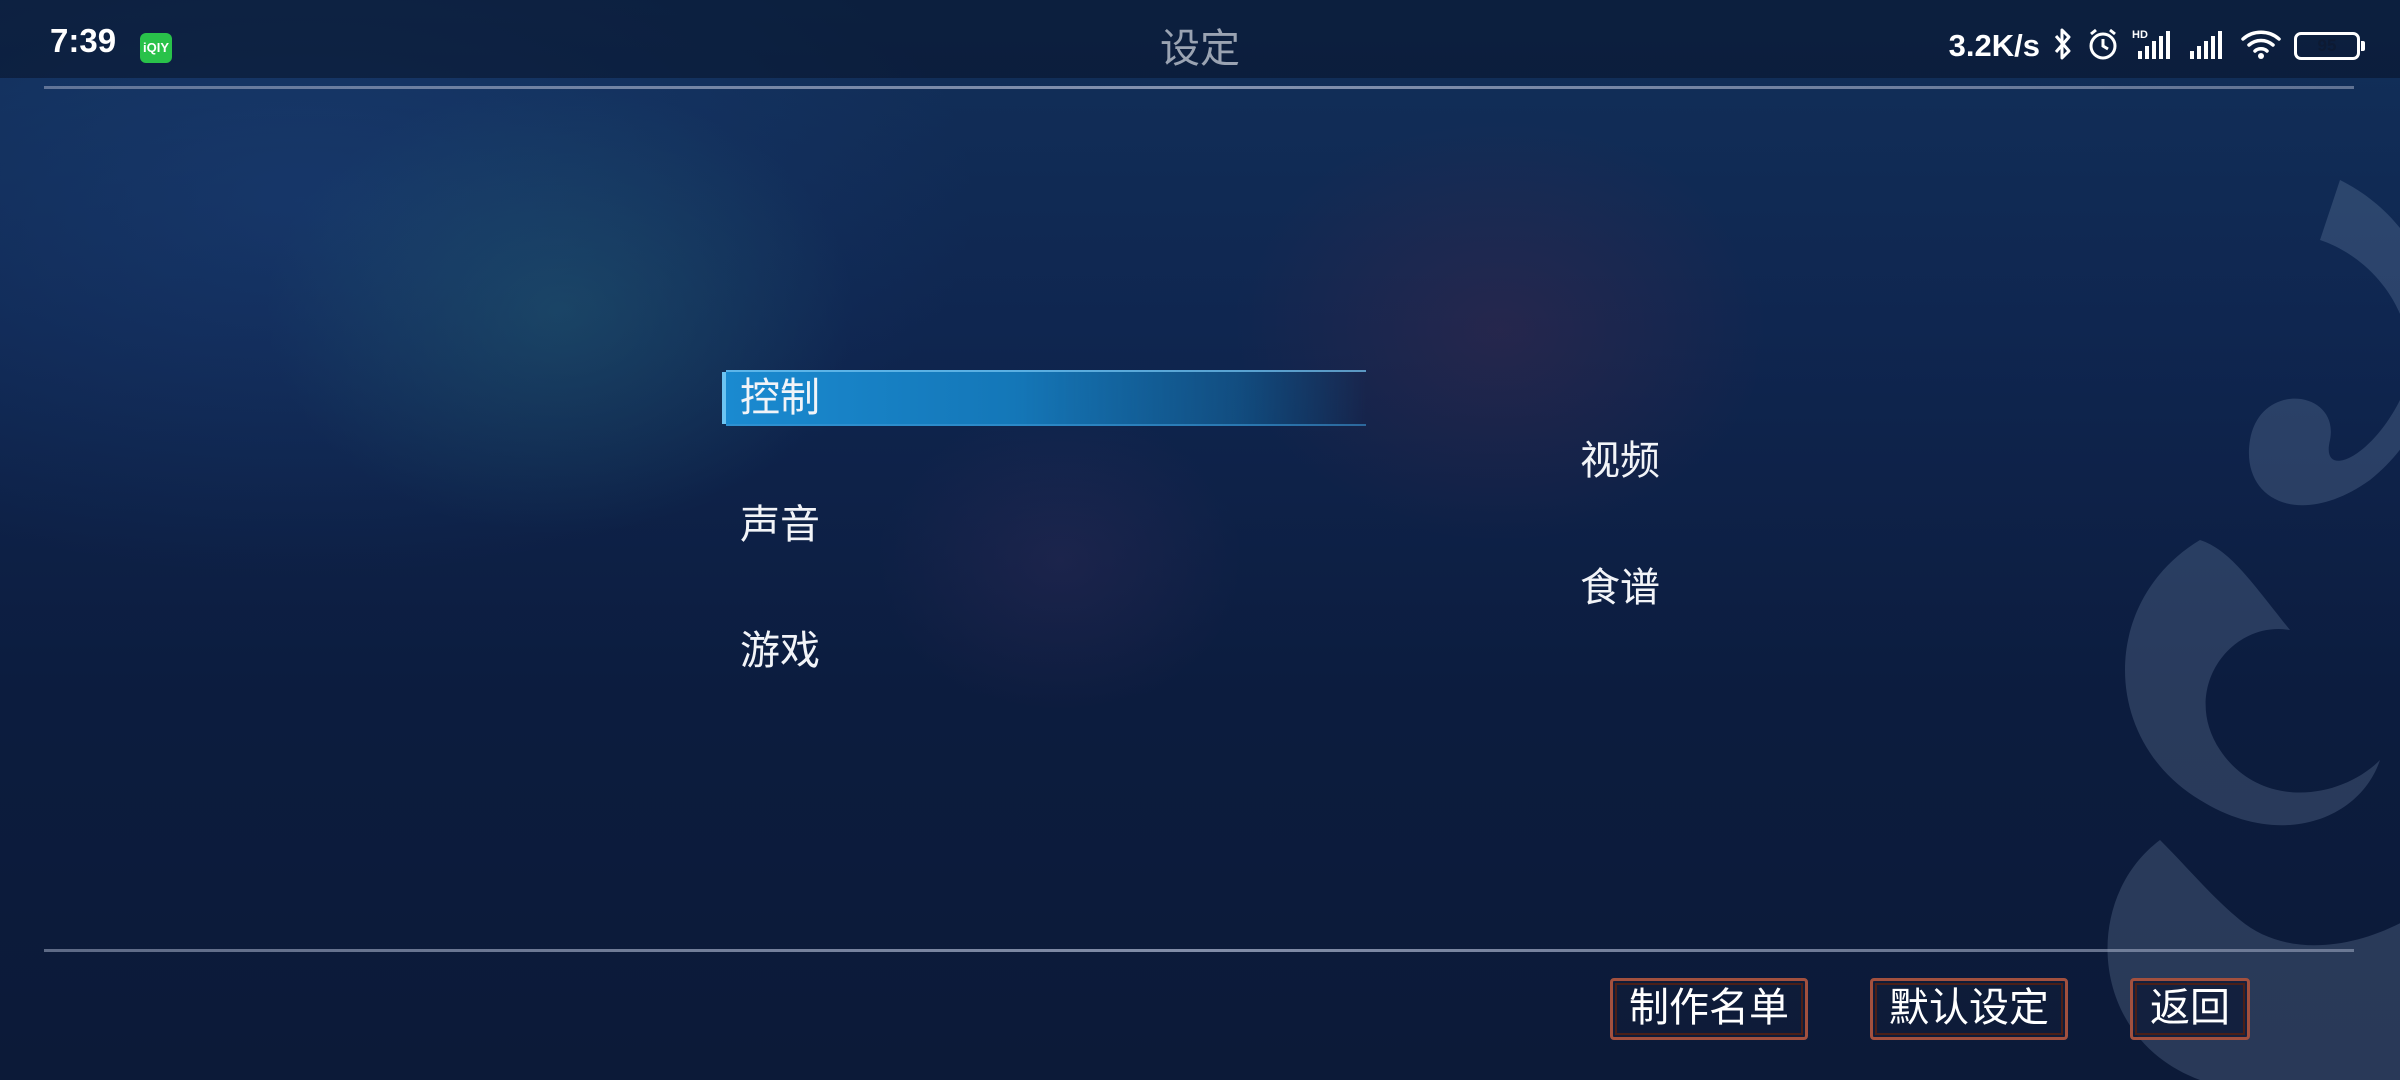  Describe the element at coordinates (2063, 46) in the screenshot. I see `bluetooth-icon` at that location.